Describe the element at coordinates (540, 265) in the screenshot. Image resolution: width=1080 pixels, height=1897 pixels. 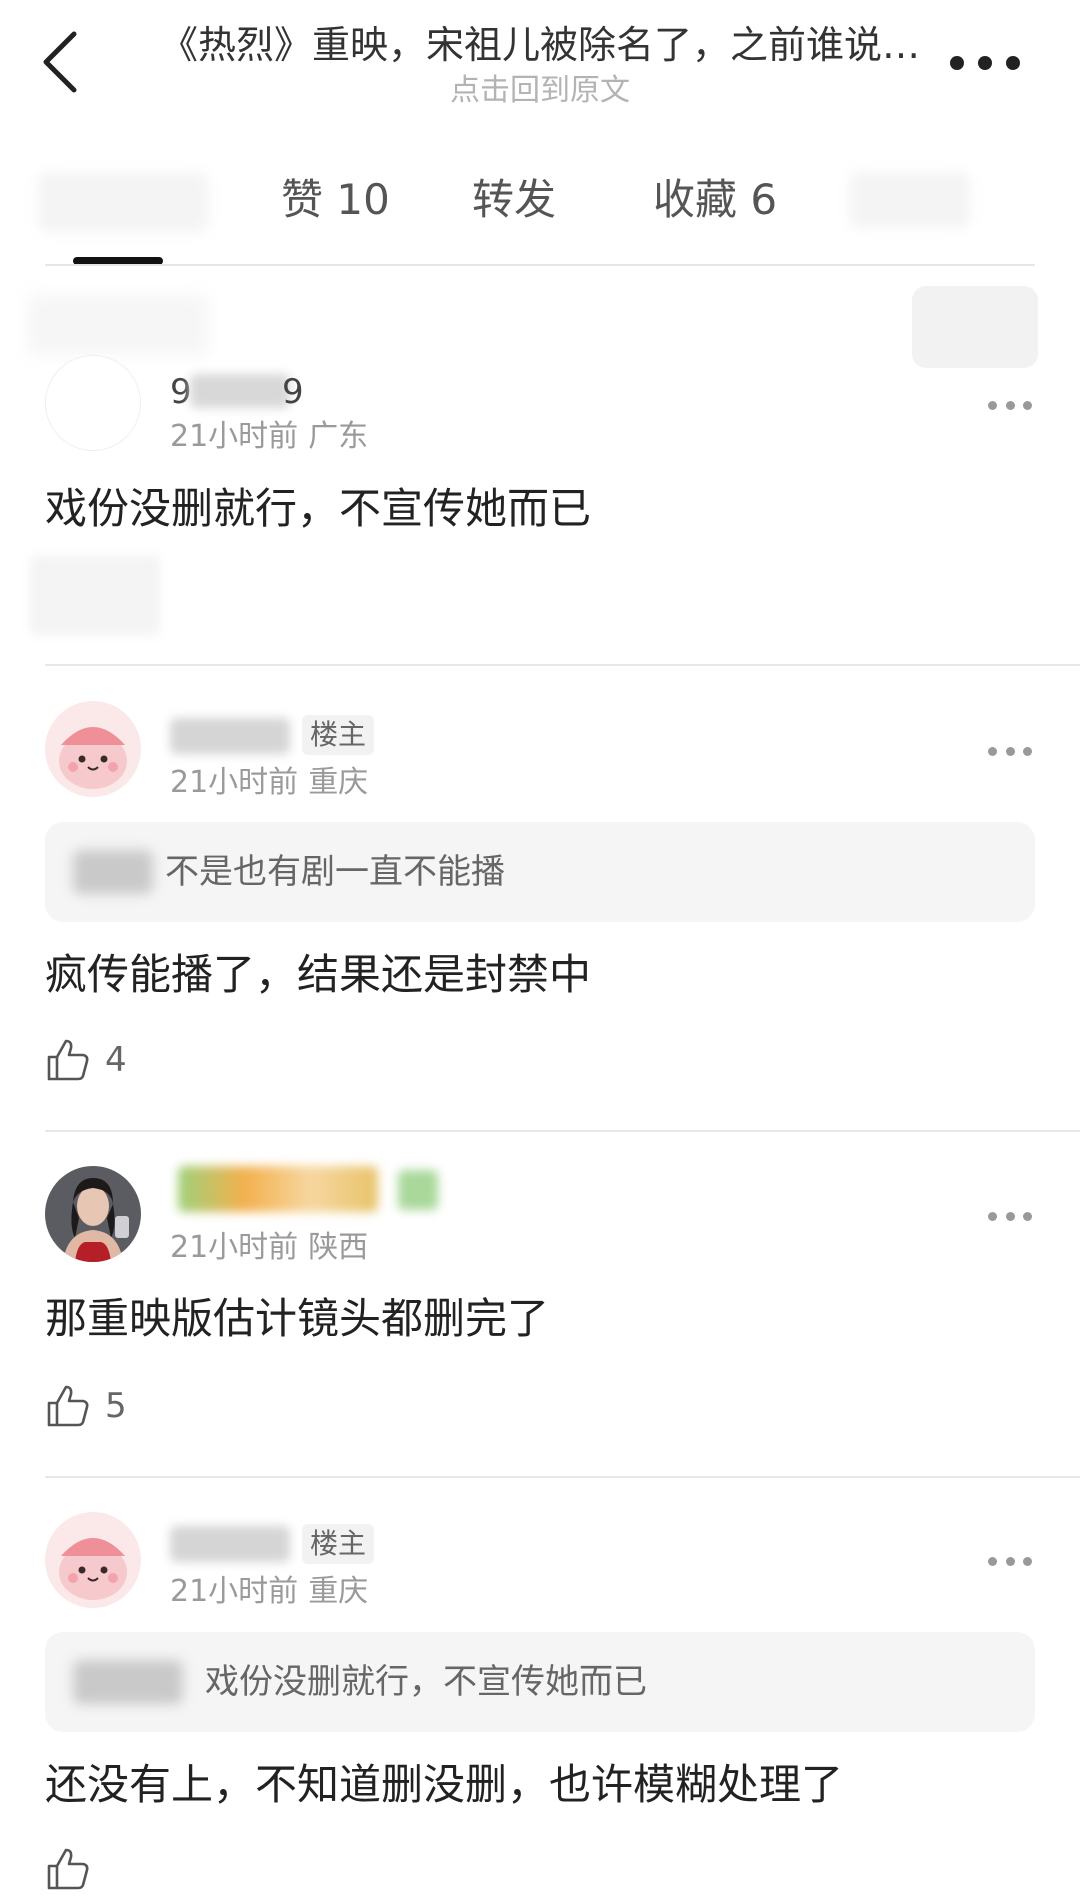
I see `tabs-divider` at that location.